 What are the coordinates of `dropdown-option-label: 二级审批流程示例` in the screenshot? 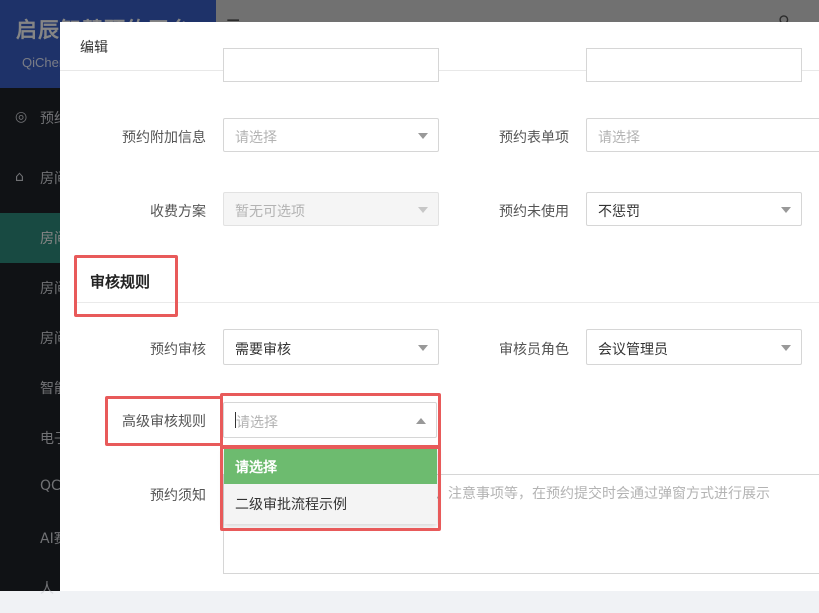 It's located at (291, 505).